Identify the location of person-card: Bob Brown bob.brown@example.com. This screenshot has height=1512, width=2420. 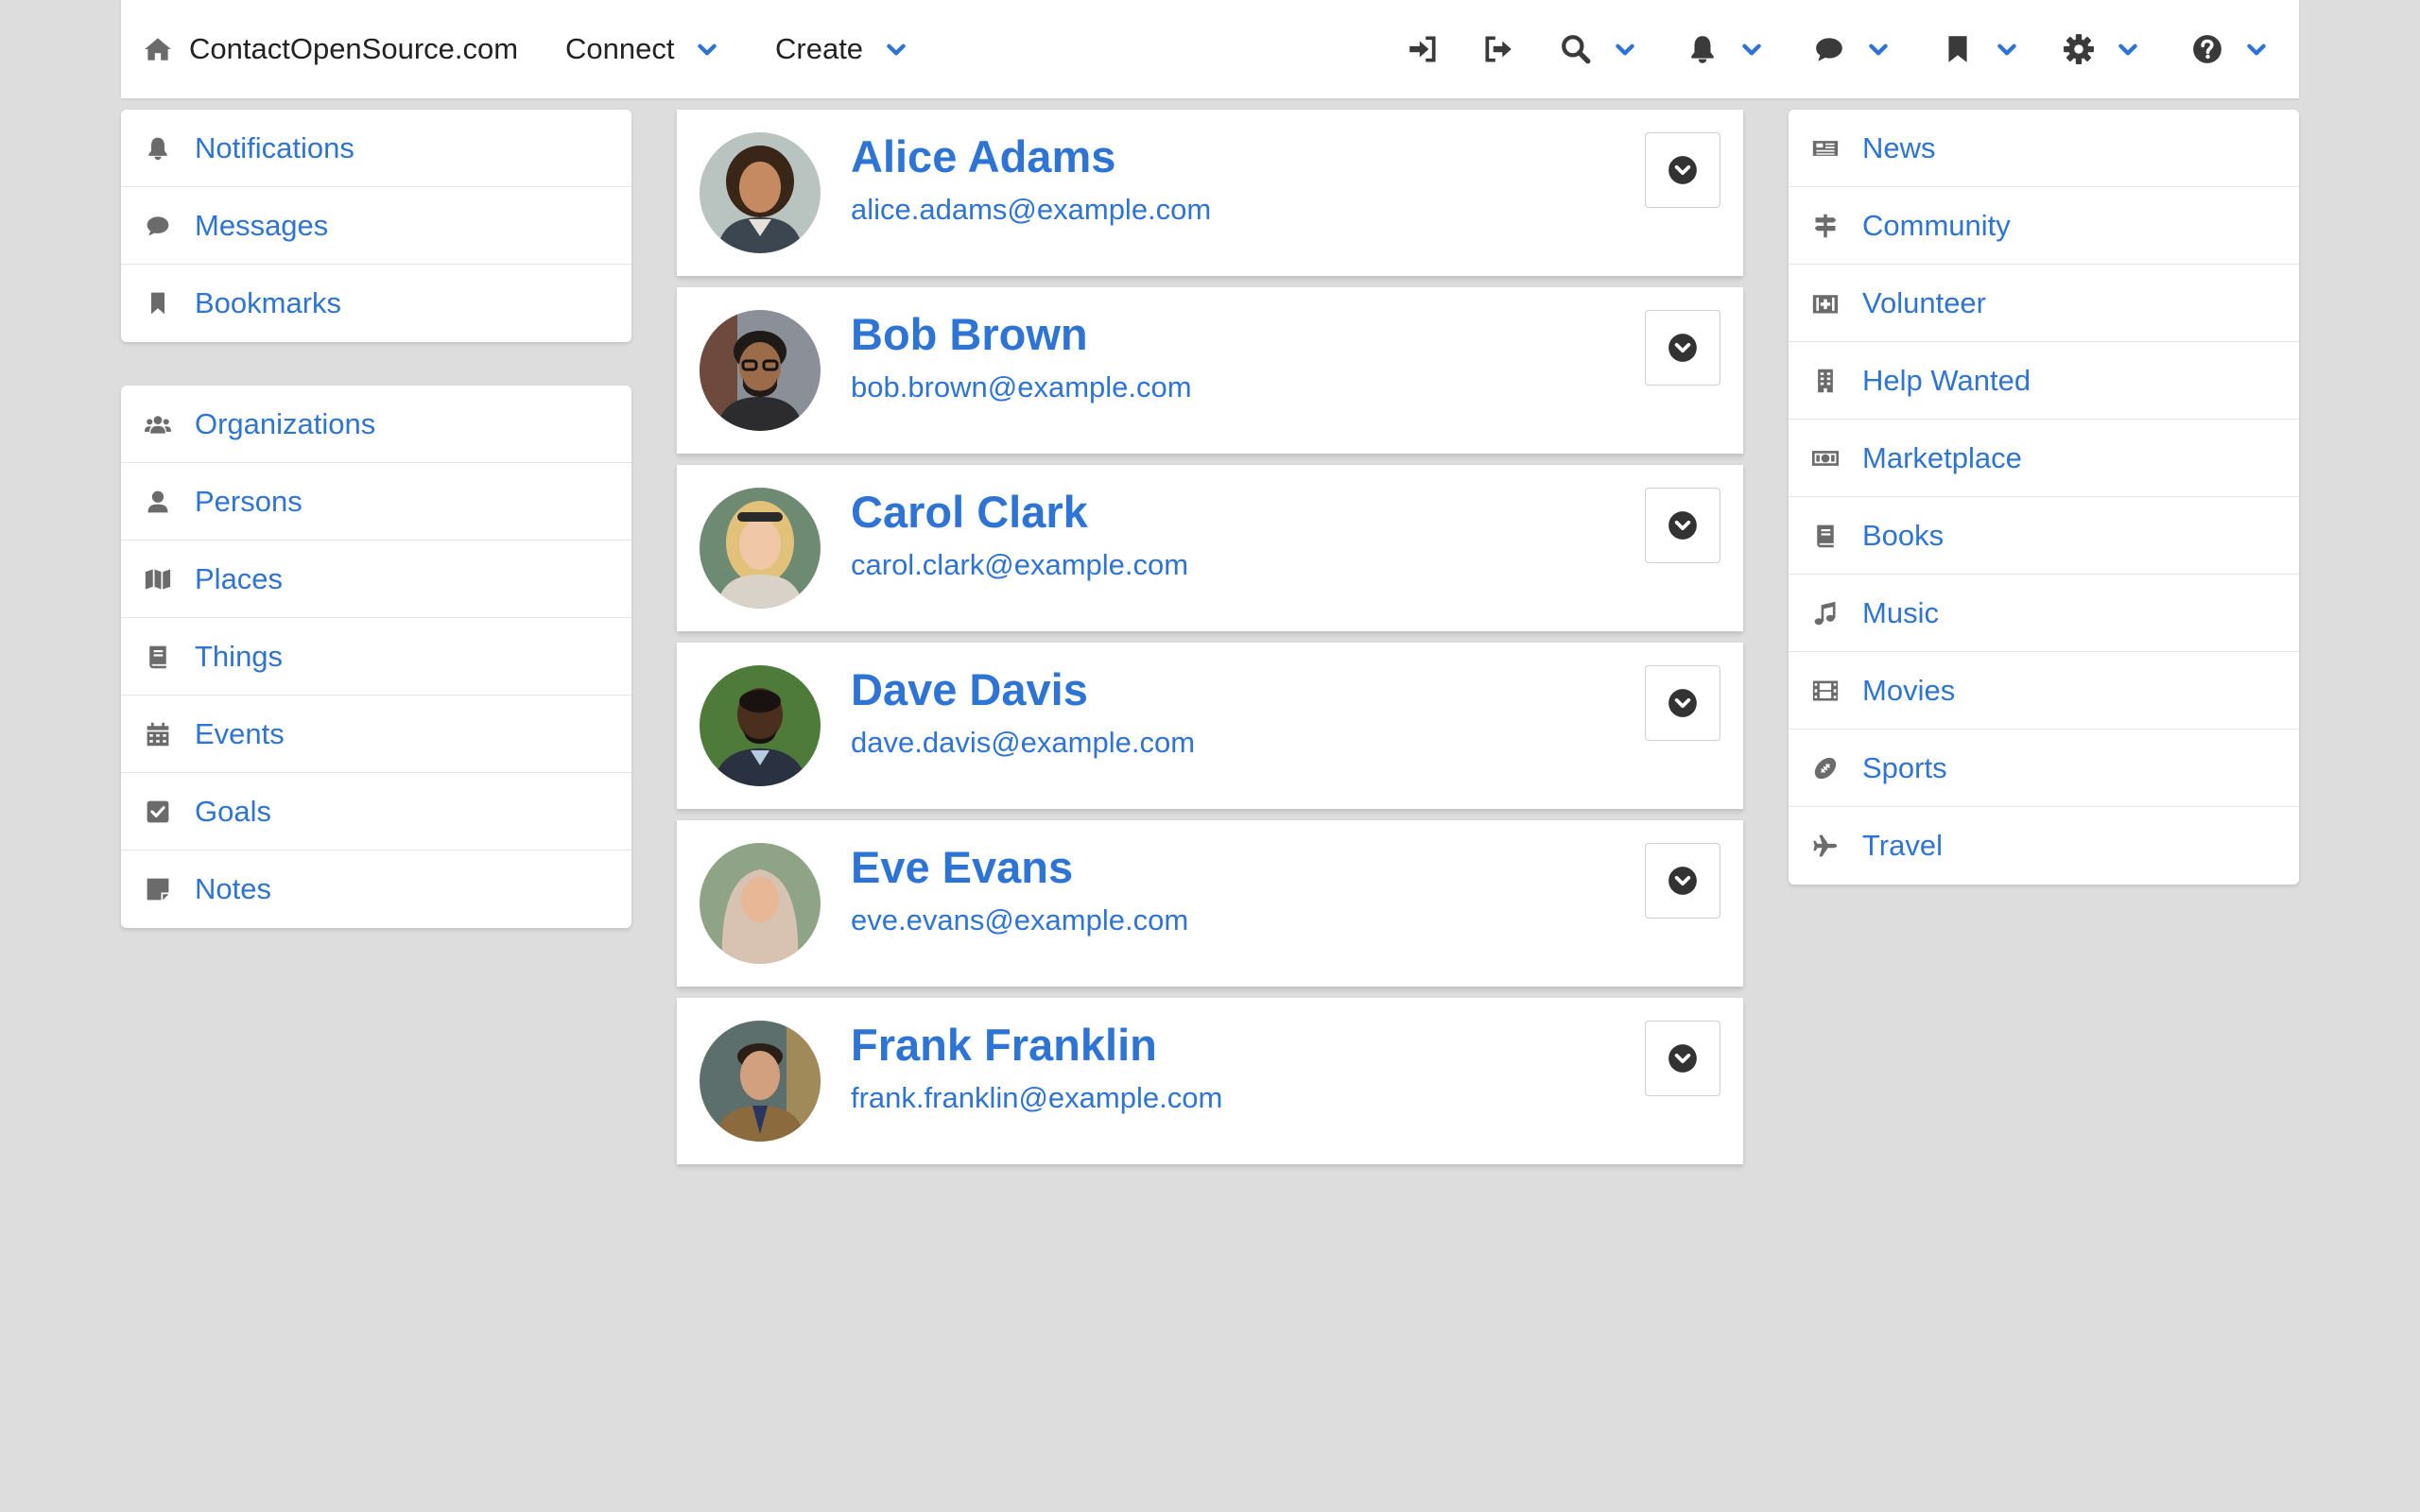
(1210, 370).